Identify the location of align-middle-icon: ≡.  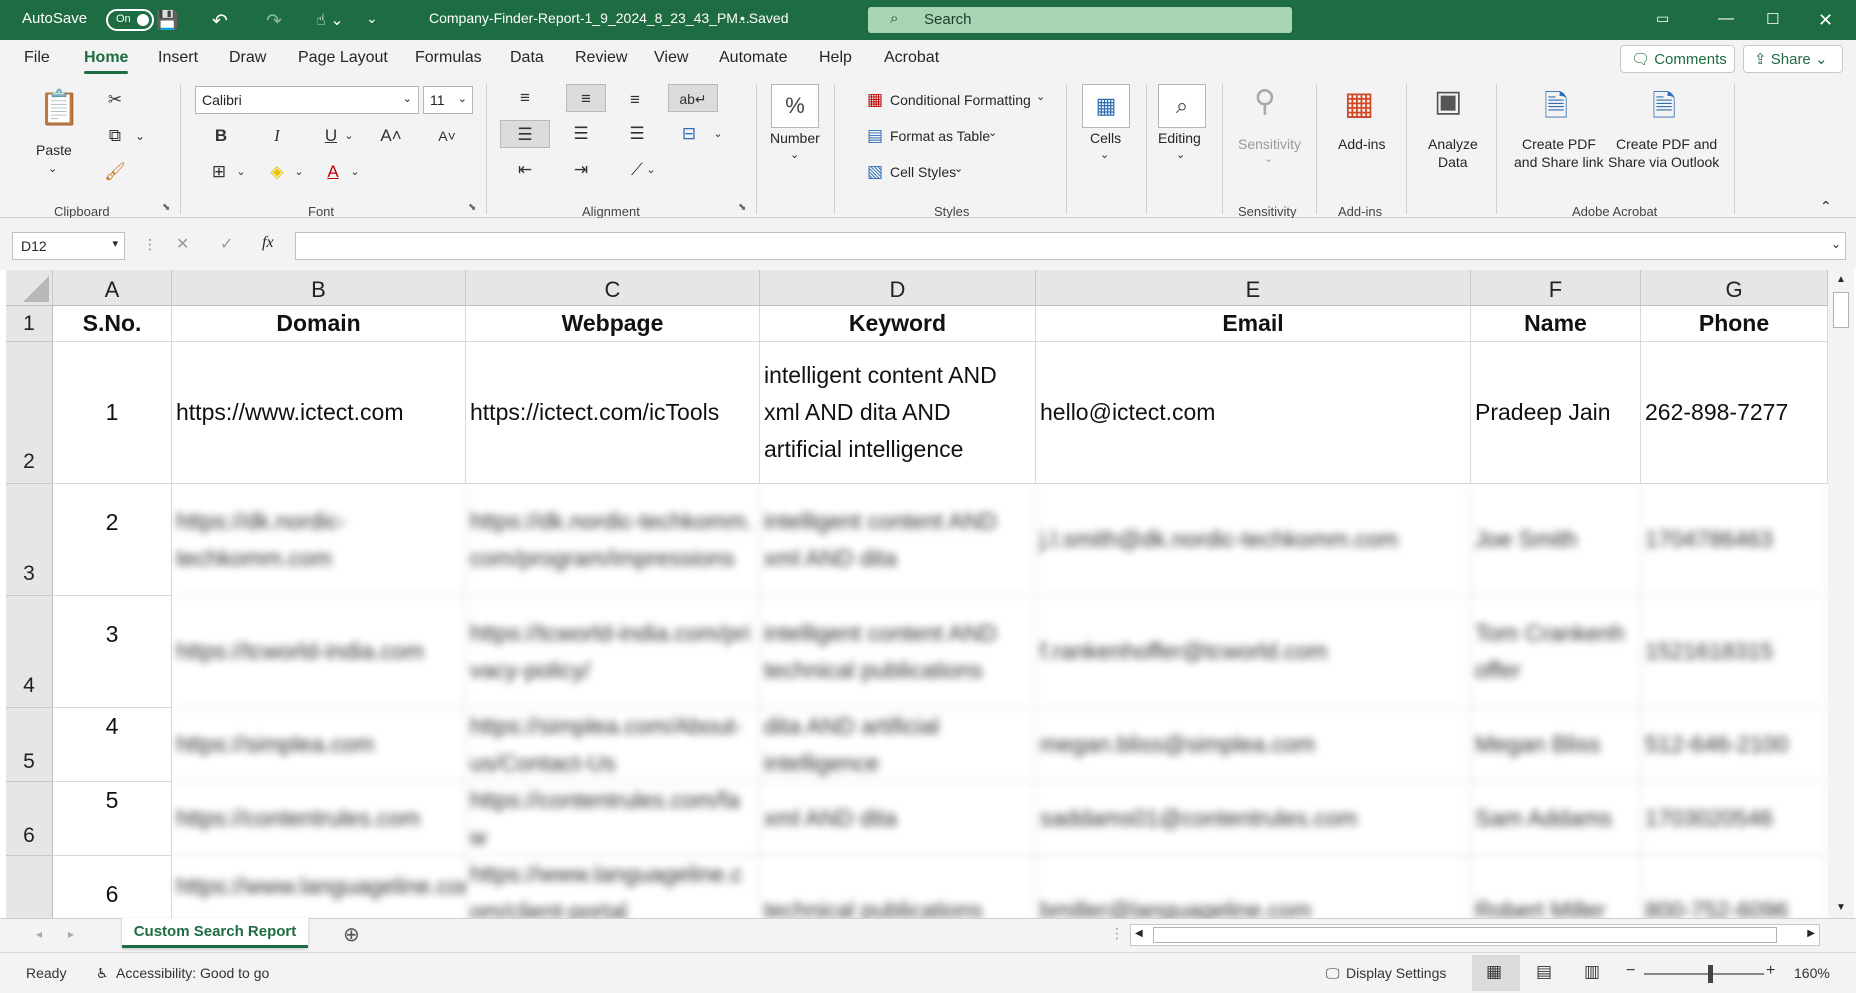
(586, 98).